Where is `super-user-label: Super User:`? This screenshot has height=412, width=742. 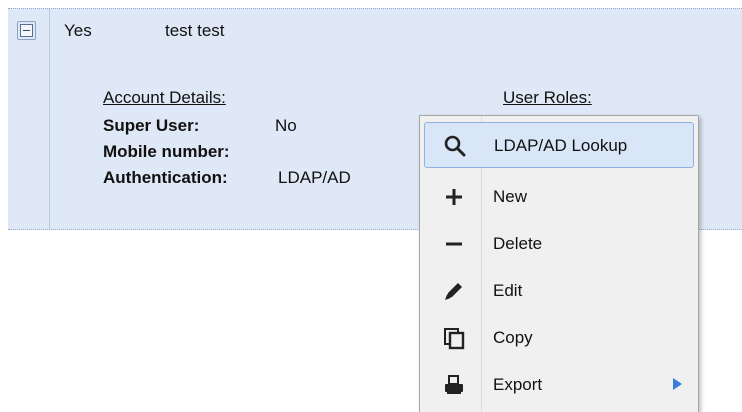 super-user-label: Super User: is located at coordinates (151, 125).